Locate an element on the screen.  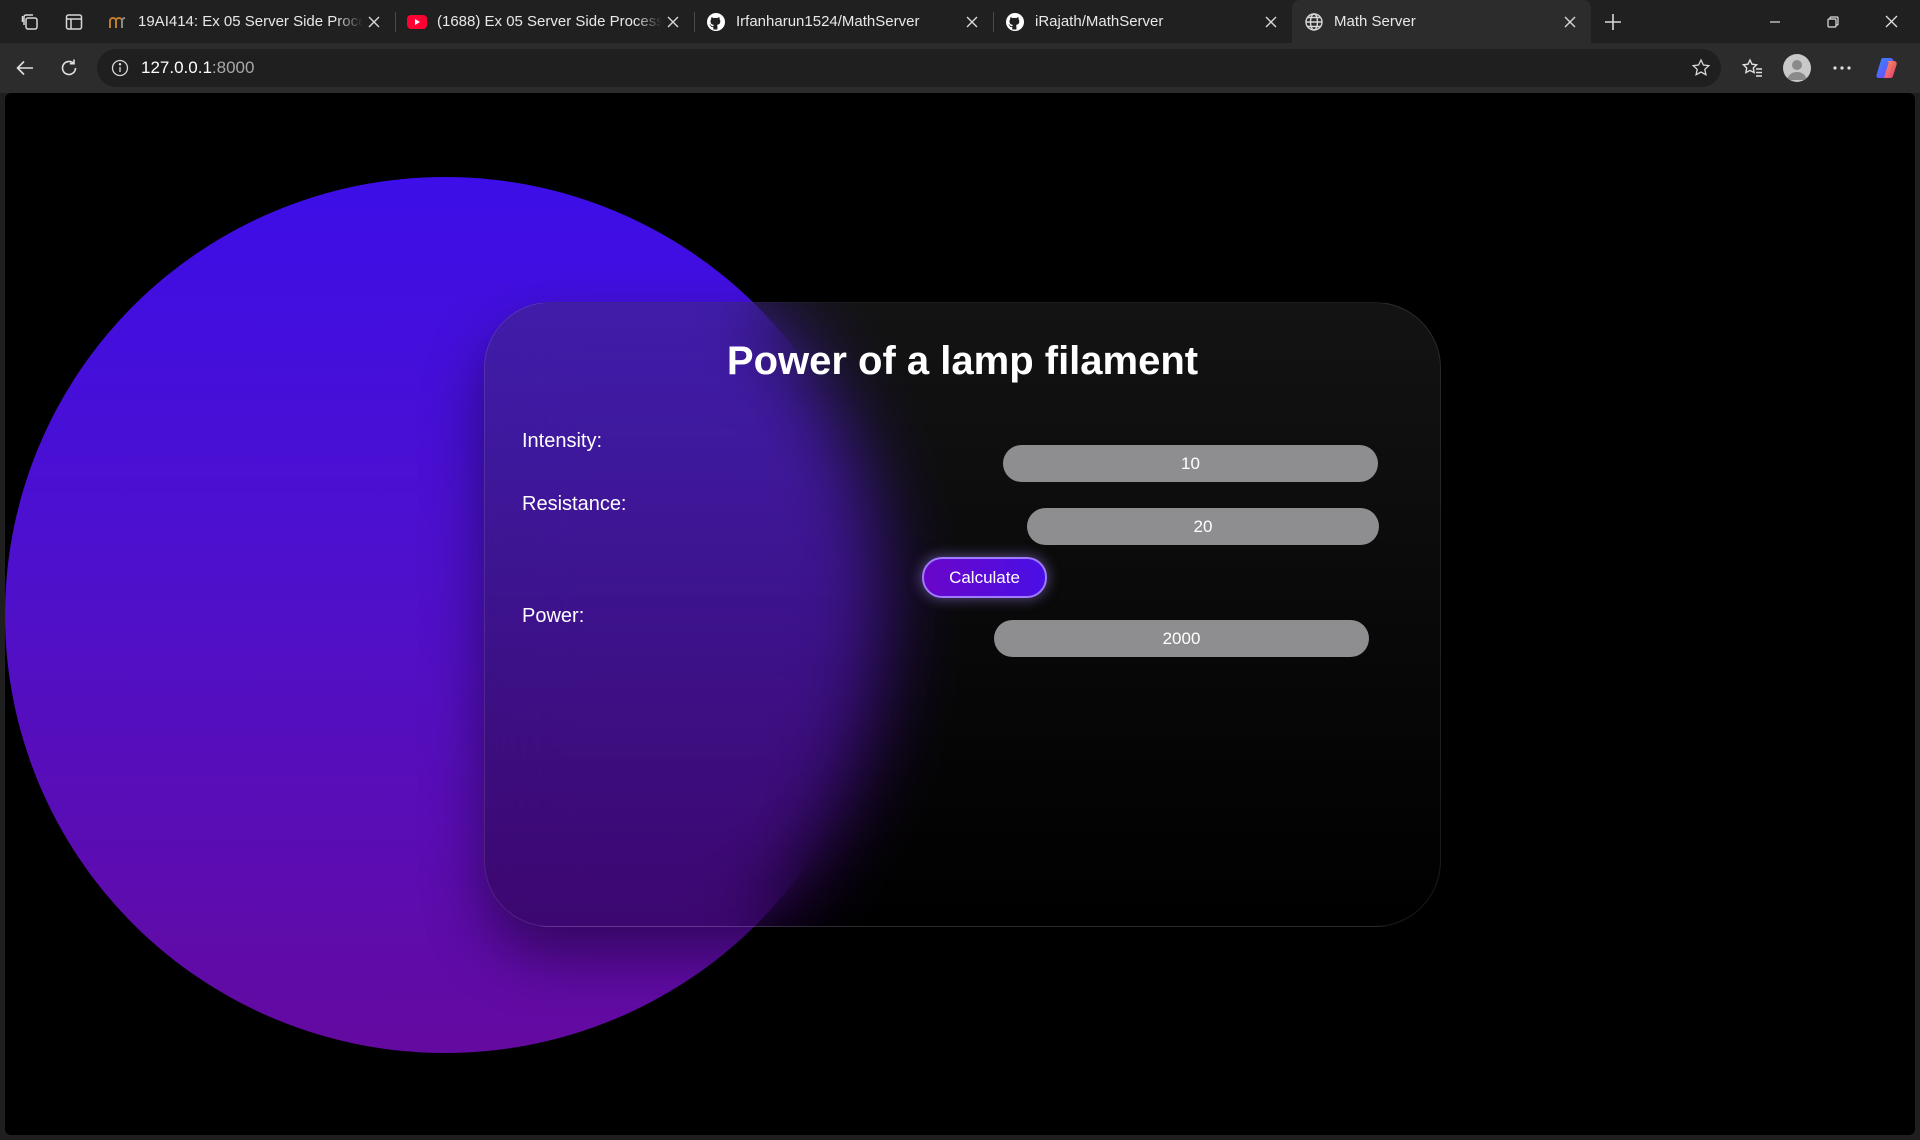
close-window-button is located at coordinates (1891, 21).